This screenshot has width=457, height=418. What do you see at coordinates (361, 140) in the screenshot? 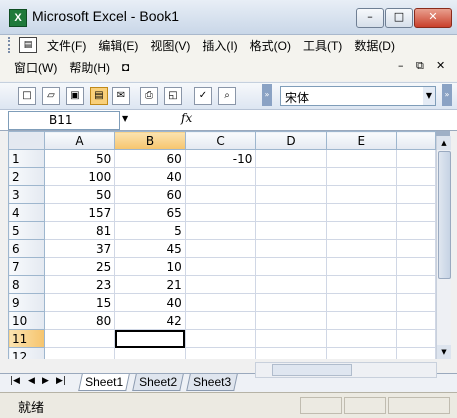
I see `column-header-e: E` at bounding box center [361, 140].